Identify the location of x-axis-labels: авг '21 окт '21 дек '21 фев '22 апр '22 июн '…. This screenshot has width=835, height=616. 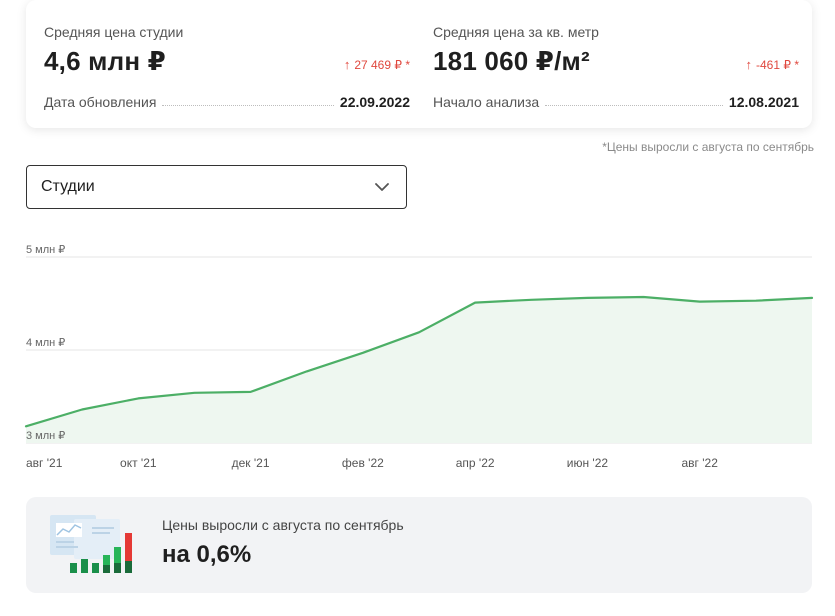
(372, 463).